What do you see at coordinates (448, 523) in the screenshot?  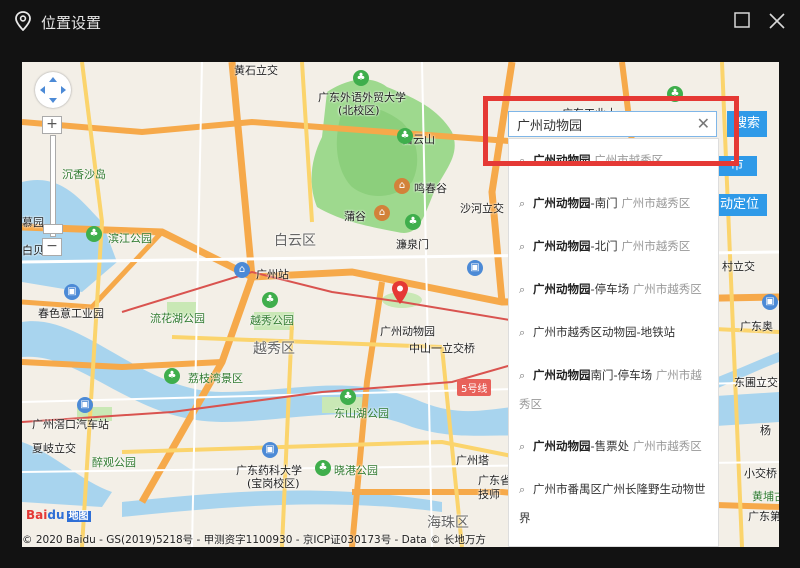 I see `map-label: 海珠区` at bounding box center [448, 523].